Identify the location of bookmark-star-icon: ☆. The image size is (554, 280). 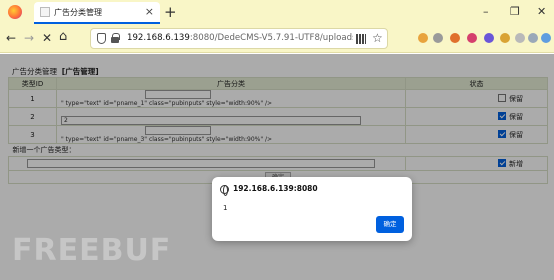
(377, 38).